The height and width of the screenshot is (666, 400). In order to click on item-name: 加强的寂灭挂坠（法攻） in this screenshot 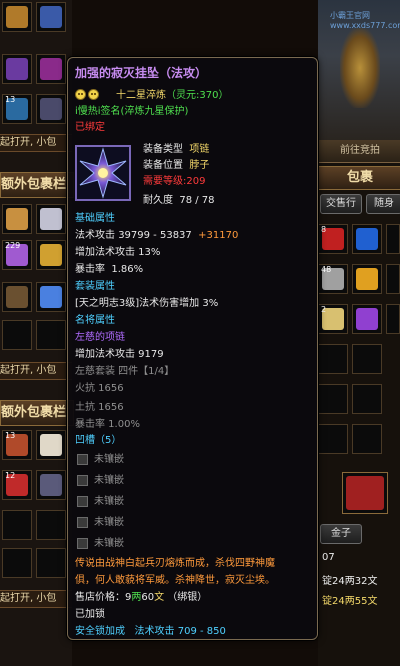, I will do `click(141, 73)`.